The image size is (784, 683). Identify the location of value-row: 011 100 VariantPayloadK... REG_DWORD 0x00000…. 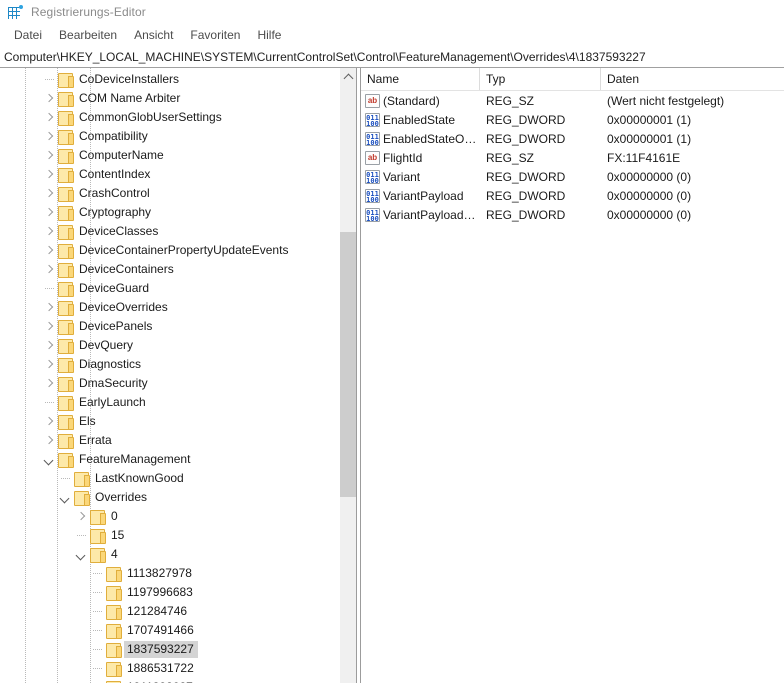
(572, 214).